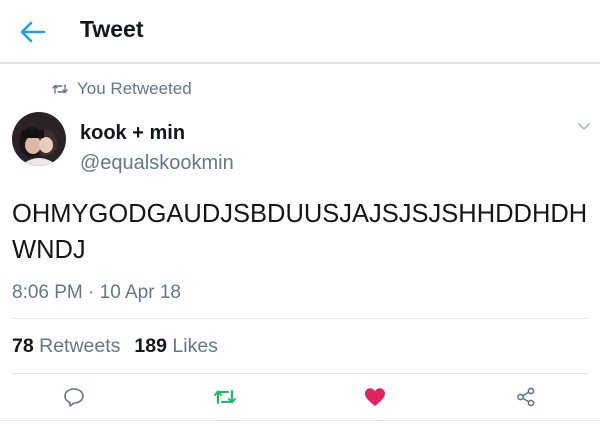  What do you see at coordinates (23, 346) in the screenshot?
I see `retweets-count: 78` at bounding box center [23, 346].